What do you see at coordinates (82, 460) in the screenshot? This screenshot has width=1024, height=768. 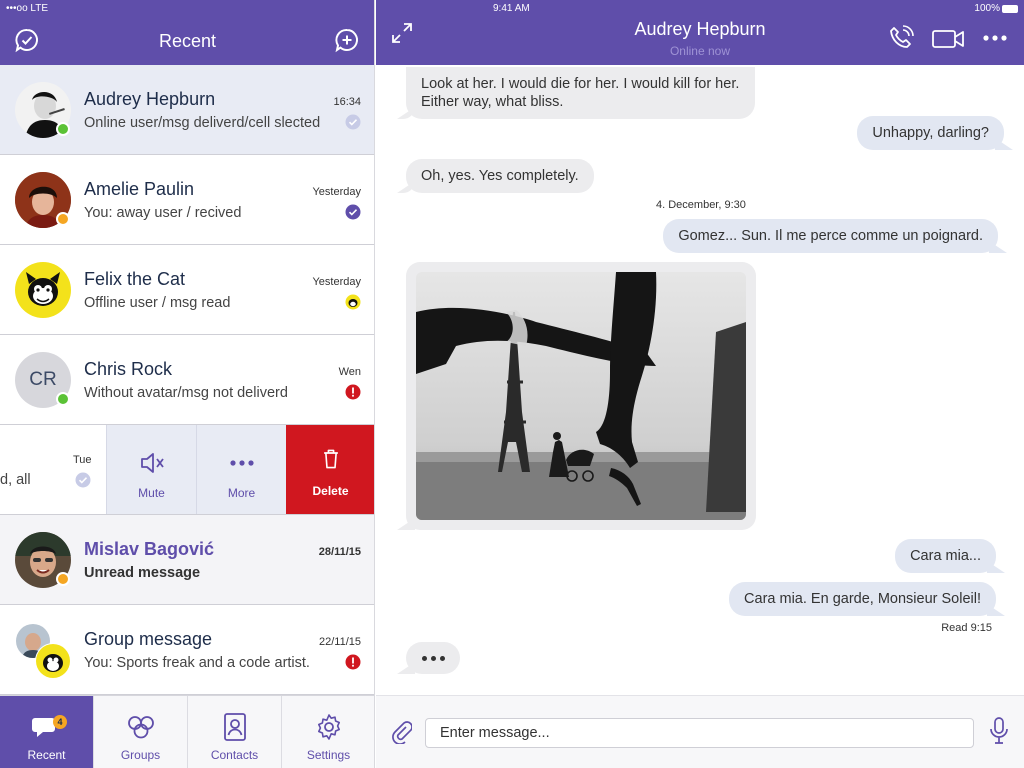 I see `chat-time: Tue` at bounding box center [82, 460].